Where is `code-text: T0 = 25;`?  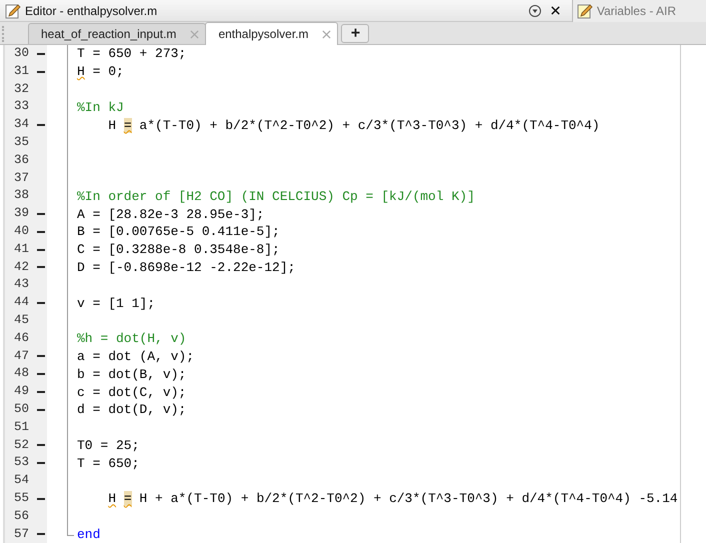
code-text: T0 = 25; is located at coordinates (108, 445).